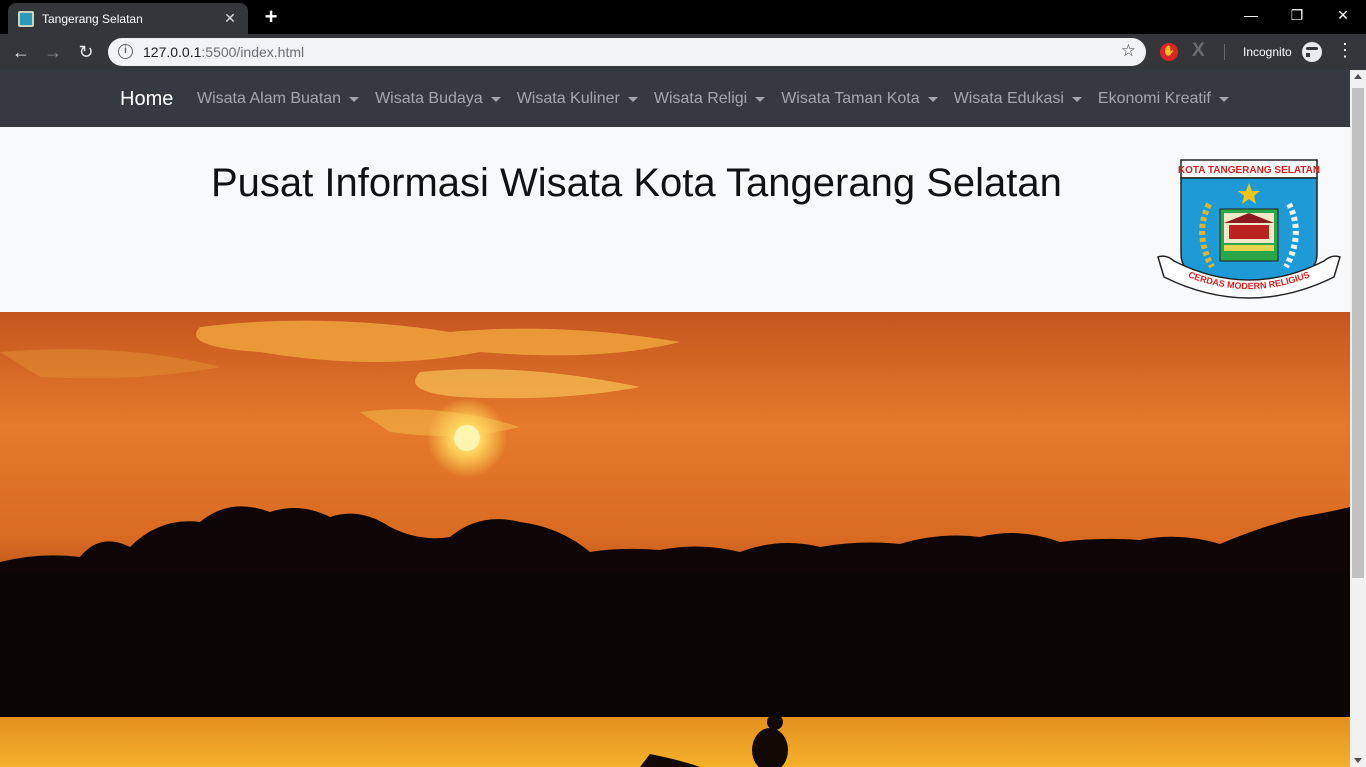  What do you see at coordinates (1358, 76) in the screenshot?
I see `scroll-up-arrow-icon` at bounding box center [1358, 76].